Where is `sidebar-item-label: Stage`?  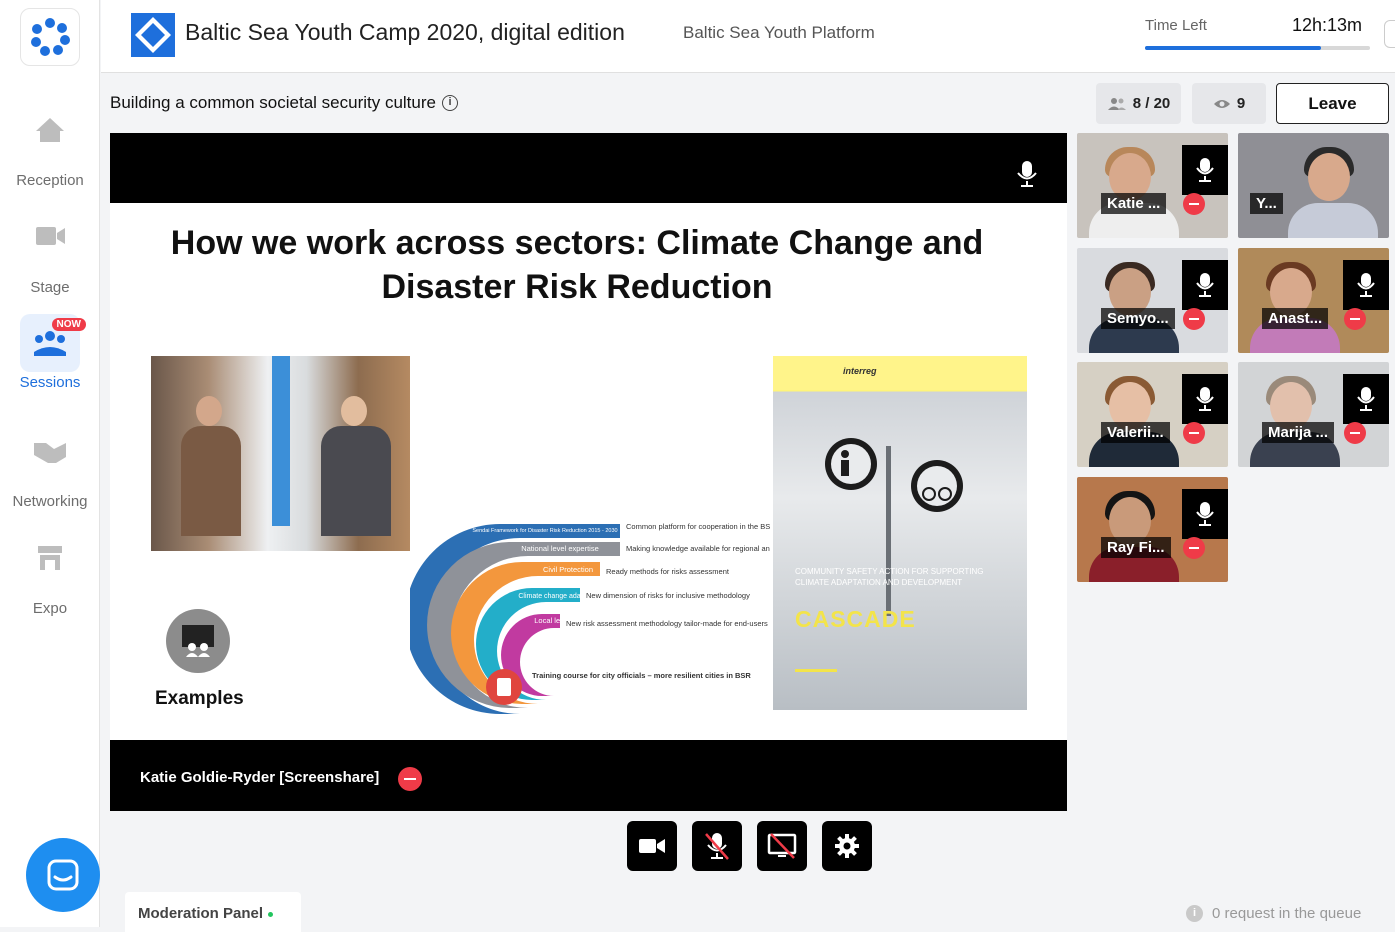
sidebar-item-label: Stage is located at coordinates (50, 287).